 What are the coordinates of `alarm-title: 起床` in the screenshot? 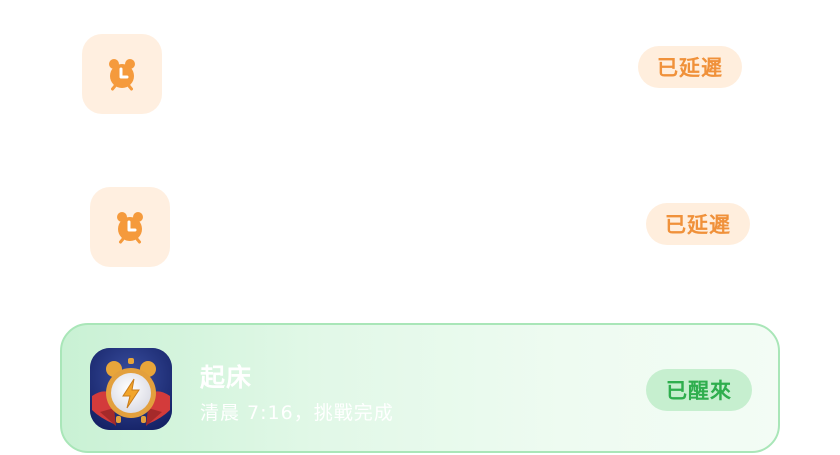 It's located at (226, 377).